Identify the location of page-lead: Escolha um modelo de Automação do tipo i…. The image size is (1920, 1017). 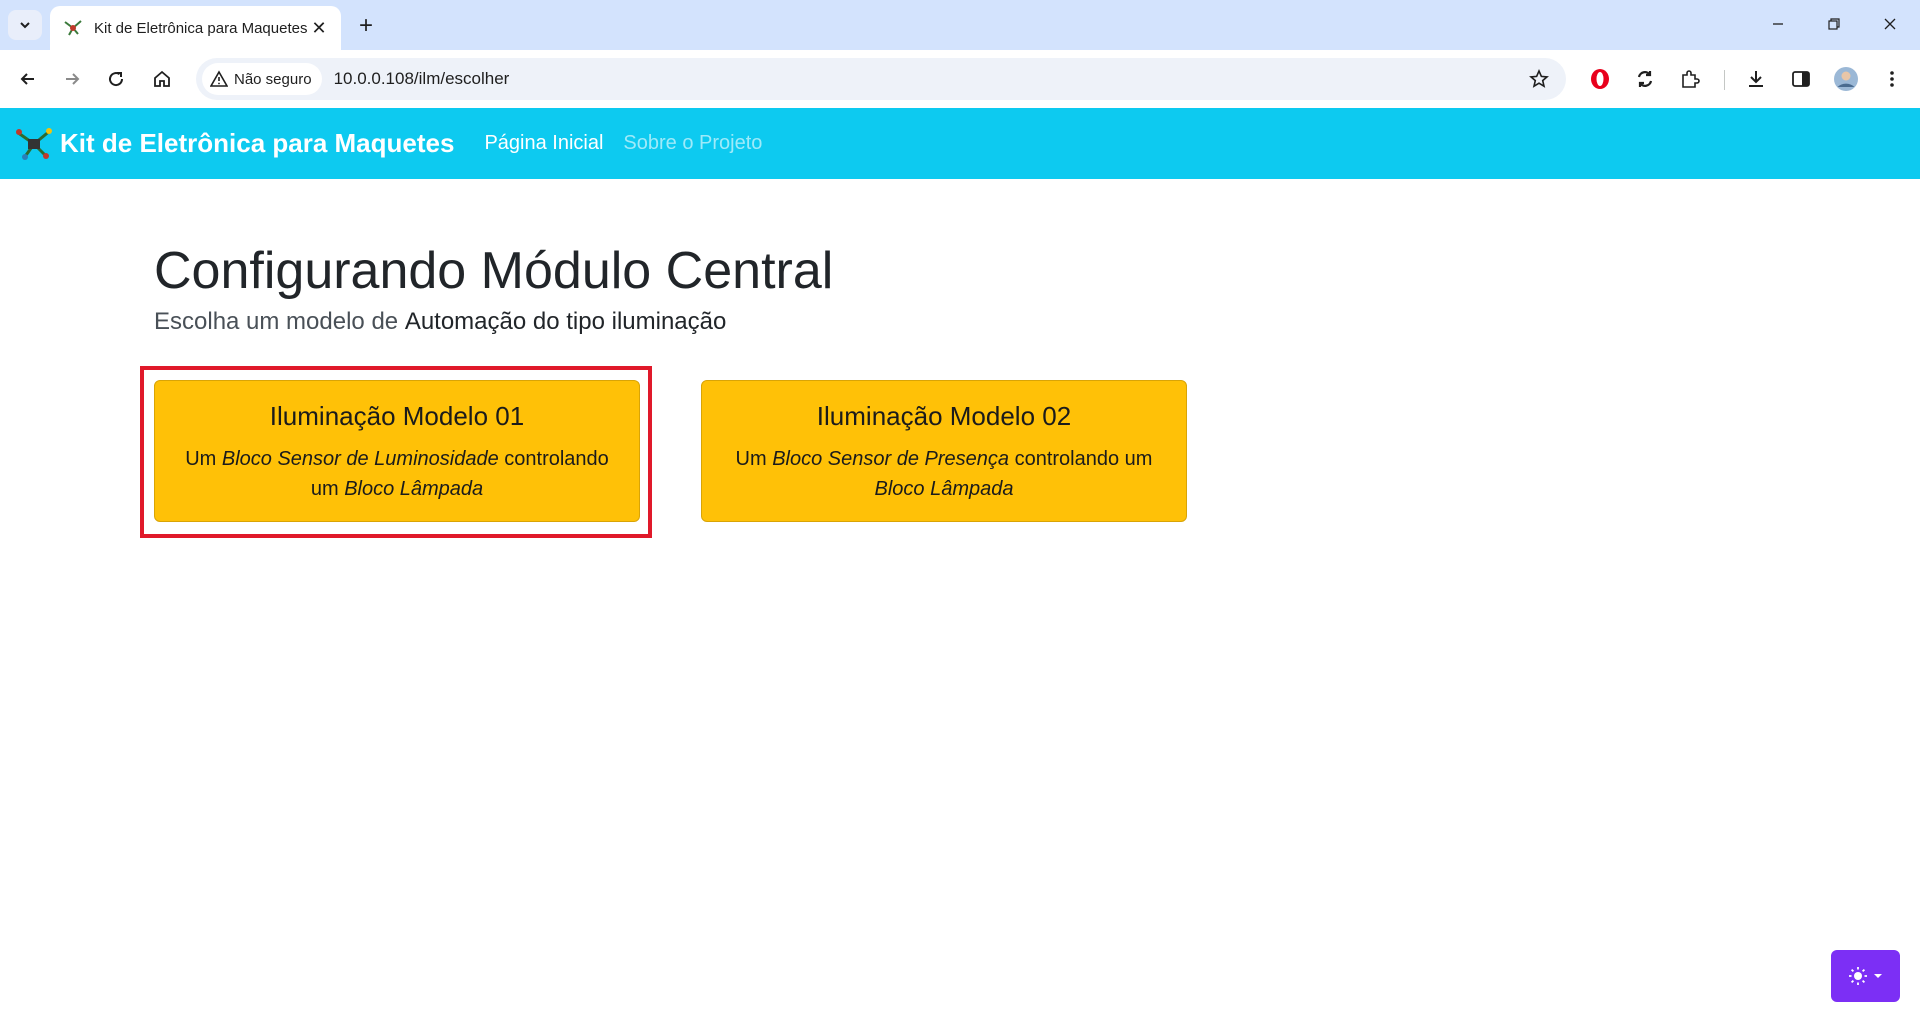
(754, 322).